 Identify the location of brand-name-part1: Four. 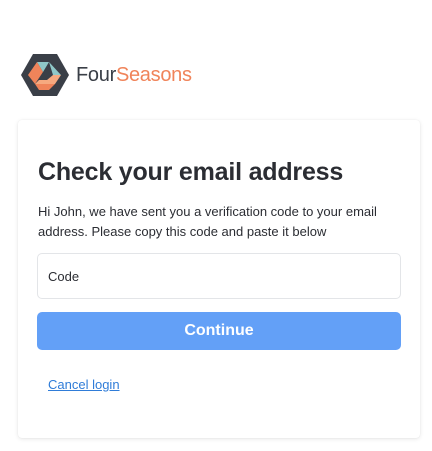
(96, 75).